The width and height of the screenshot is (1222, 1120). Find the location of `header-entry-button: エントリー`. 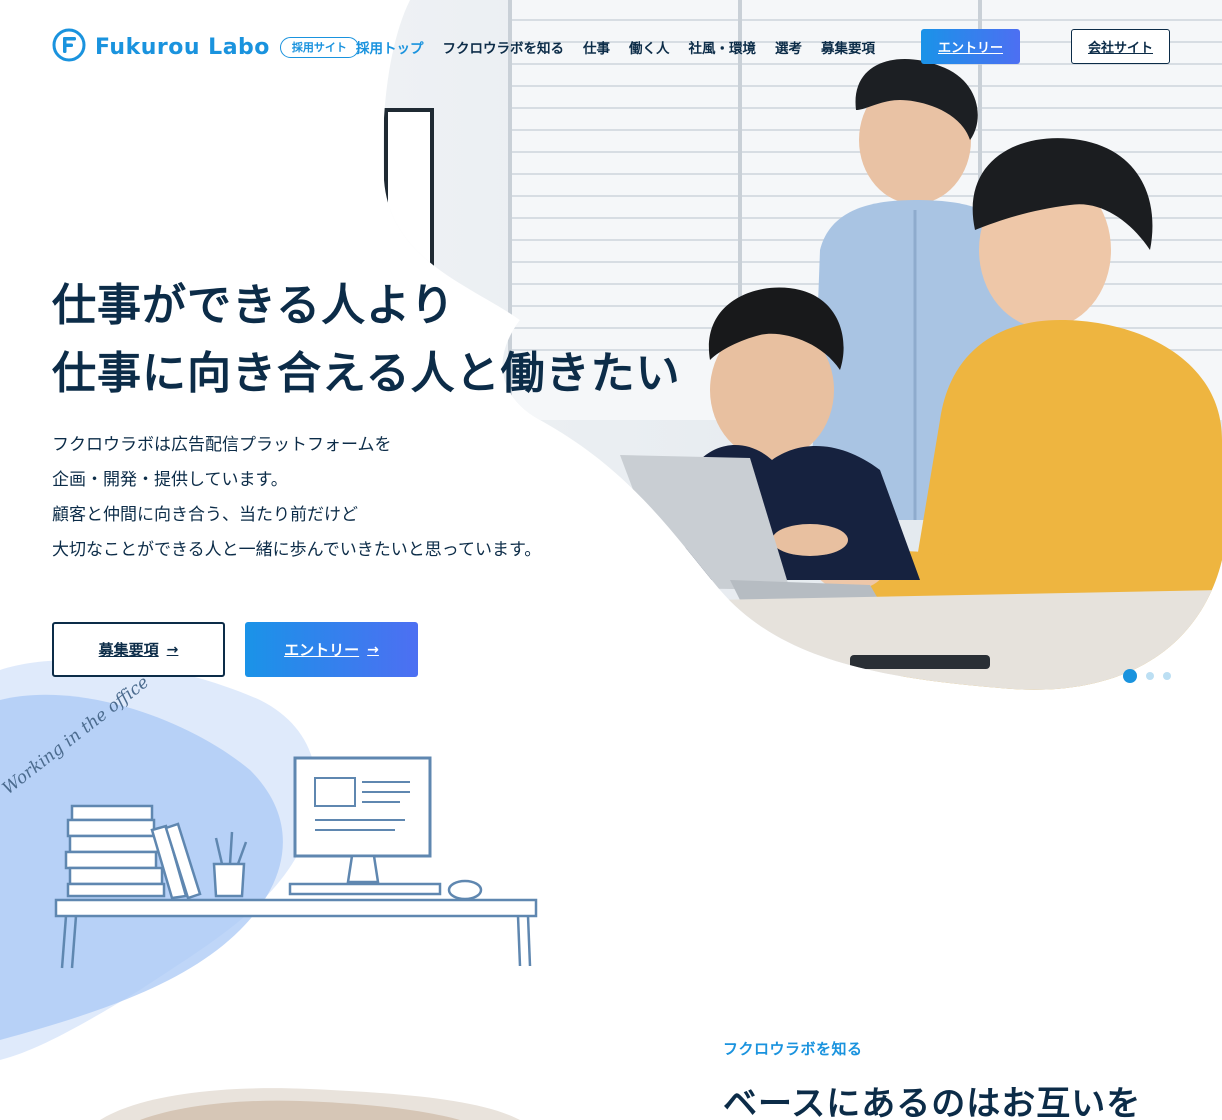

header-entry-button: エントリー is located at coordinates (970, 46).